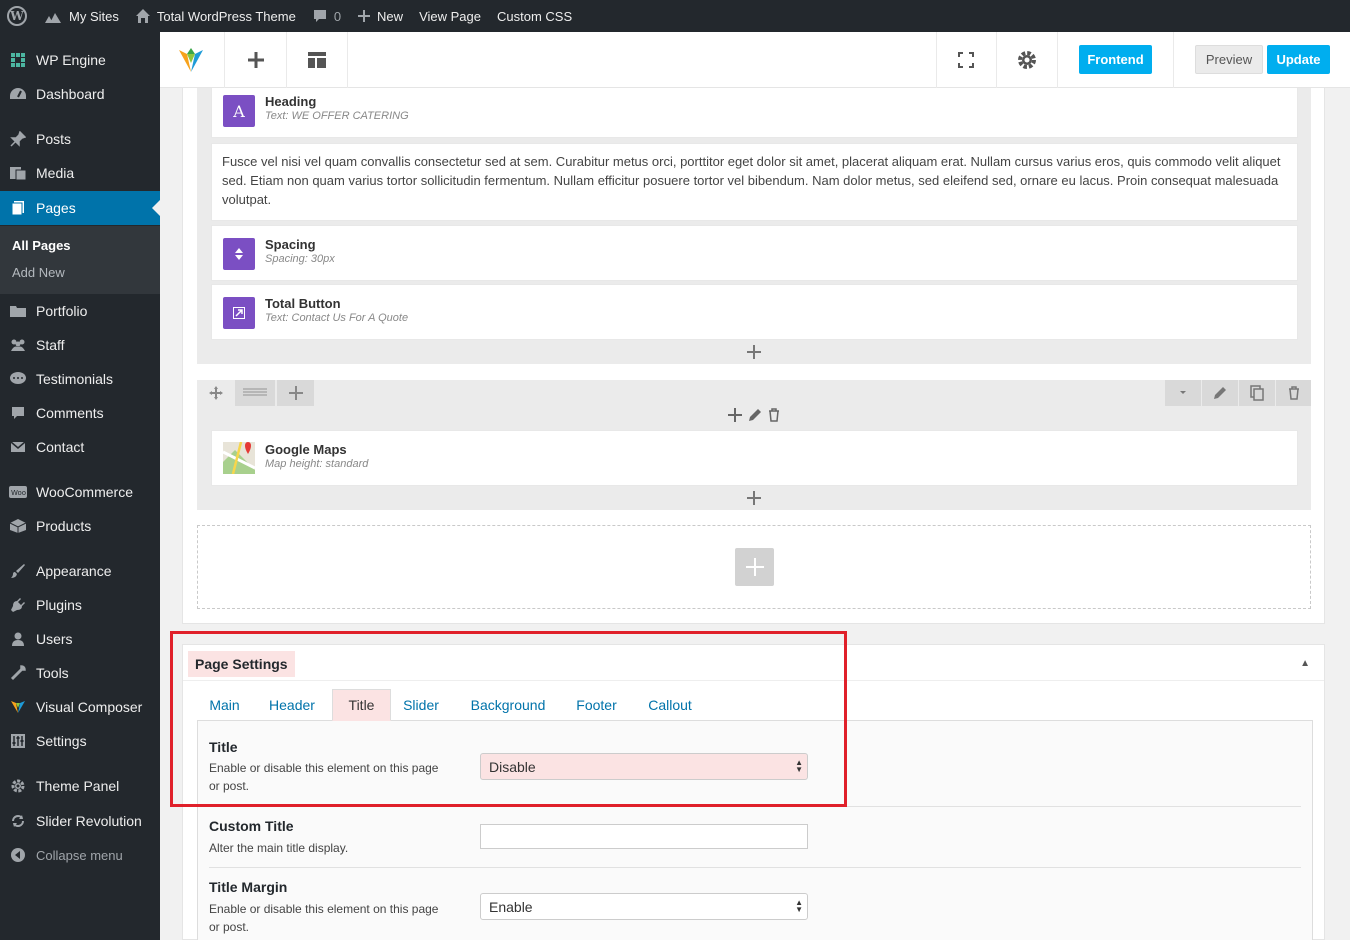 The width and height of the screenshot is (1350, 940). What do you see at coordinates (317, 464) in the screenshot?
I see `google-maps-element-subtitle: Map height: standard` at bounding box center [317, 464].